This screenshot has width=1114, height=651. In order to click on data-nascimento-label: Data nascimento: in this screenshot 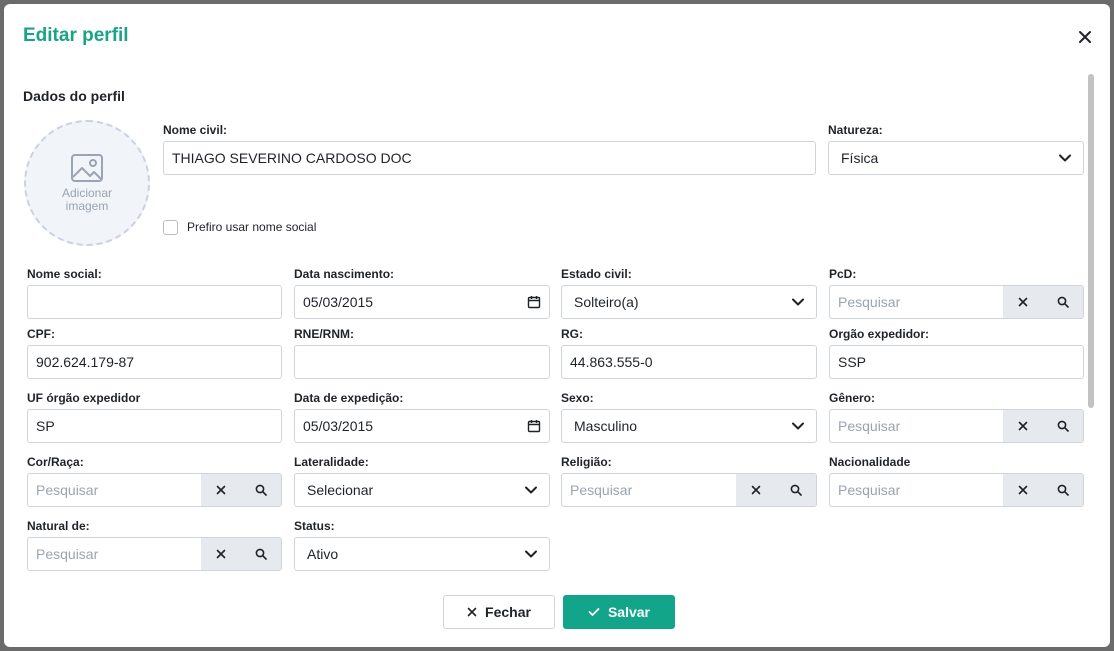, I will do `click(344, 274)`.